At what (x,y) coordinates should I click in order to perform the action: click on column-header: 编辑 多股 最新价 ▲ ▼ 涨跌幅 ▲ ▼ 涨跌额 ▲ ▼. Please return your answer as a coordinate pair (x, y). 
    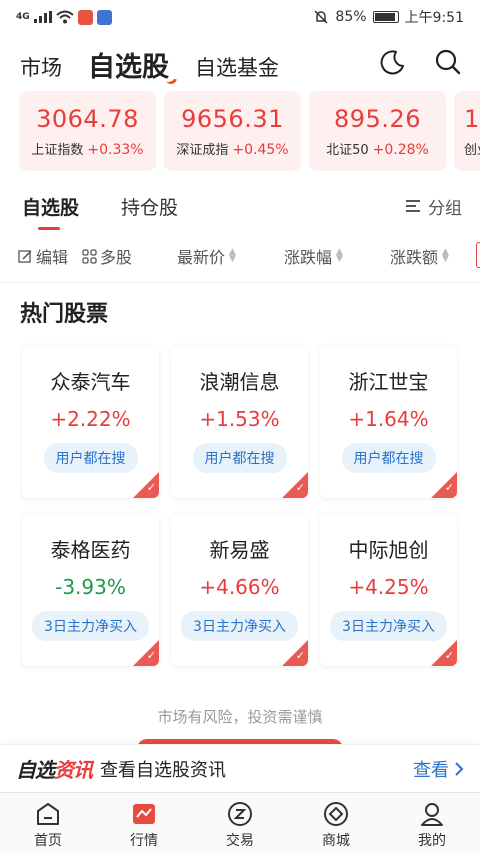
    Looking at the image, I should click on (249, 256).